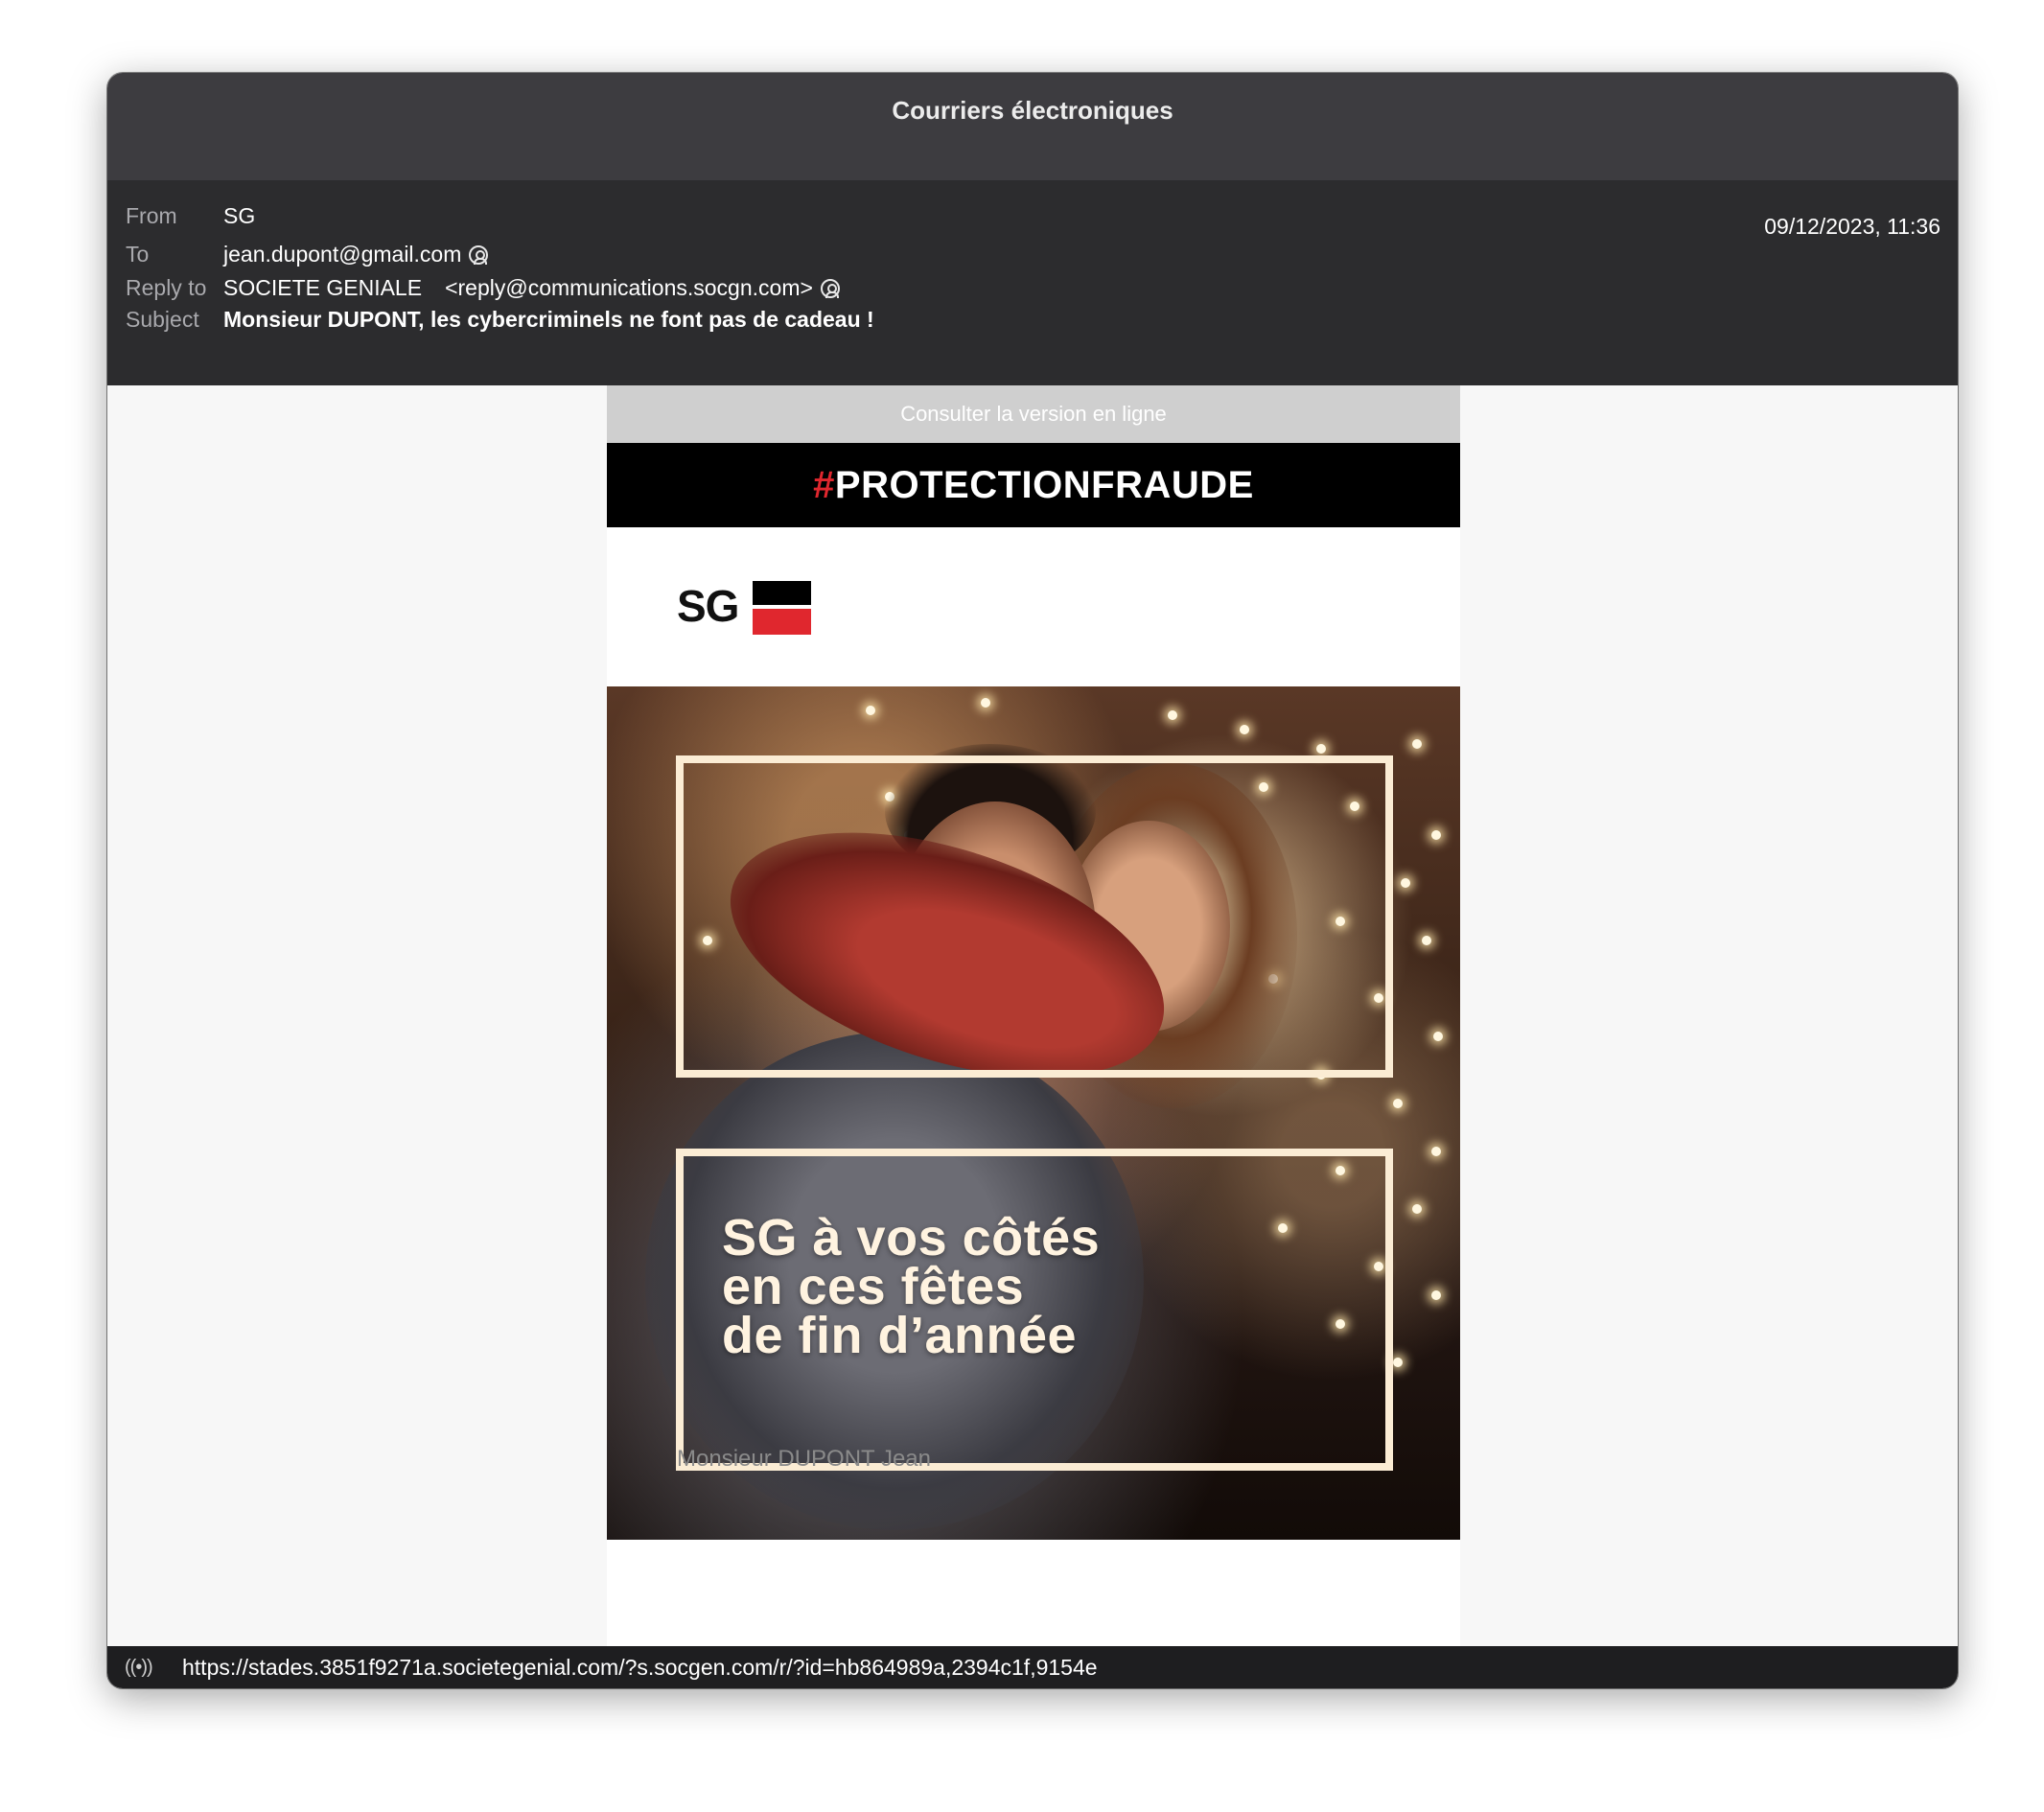 The height and width of the screenshot is (1812, 2044). Describe the element at coordinates (782, 608) in the screenshot. I see `sg-logo-flag` at that location.